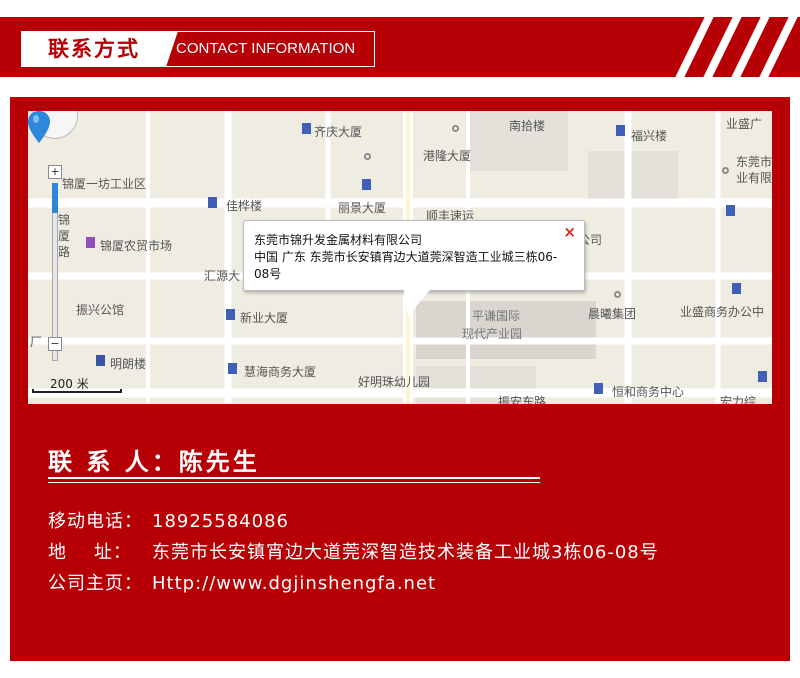 This screenshot has height=678, width=800. What do you see at coordinates (738, 399) in the screenshot?
I see `map-label: 宏力综` at bounding box center [738, 399].